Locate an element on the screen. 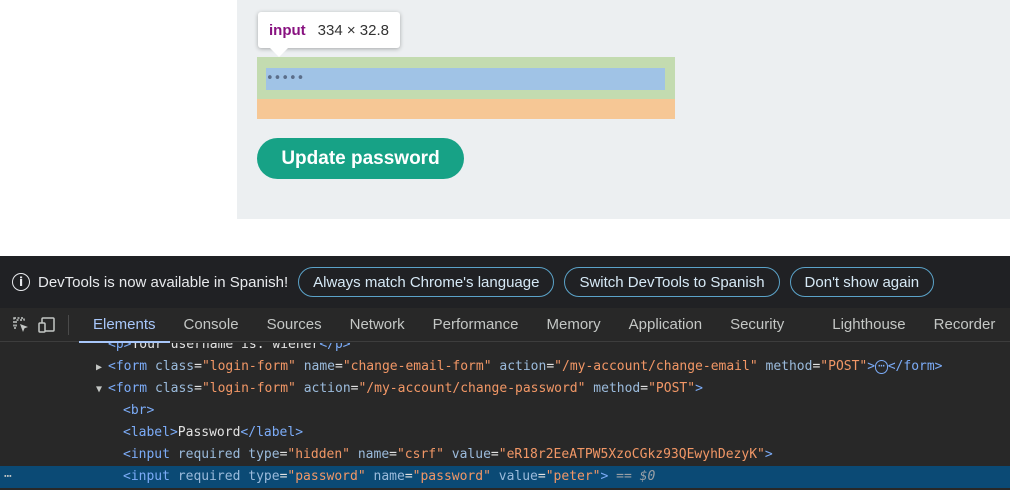 This screenshot has width=1010, height=490. collapse-triangle-icon: ▼ is located at coordinates (102, 390).